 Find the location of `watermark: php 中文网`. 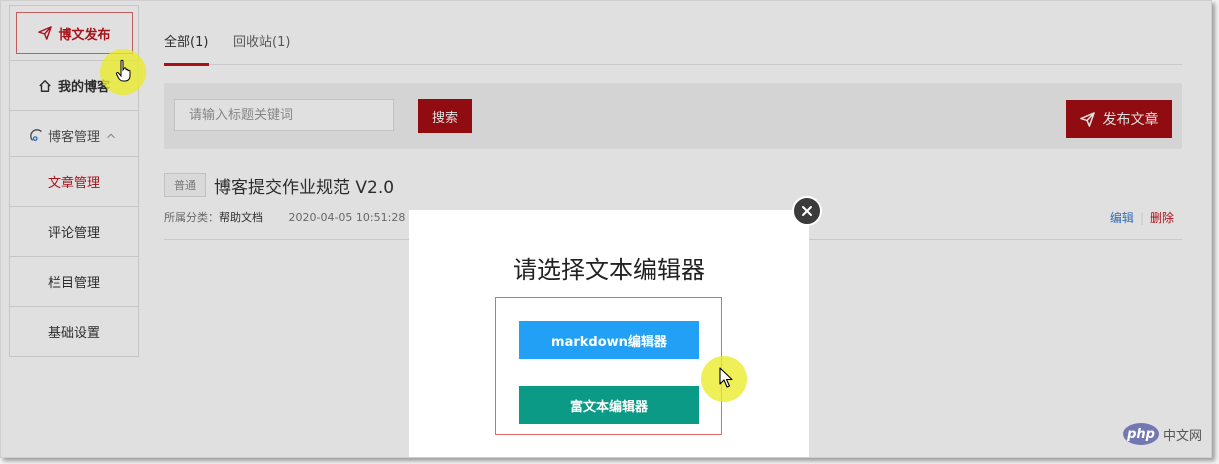

watermark: php 中文网 is located at coordinates (1162, 434).